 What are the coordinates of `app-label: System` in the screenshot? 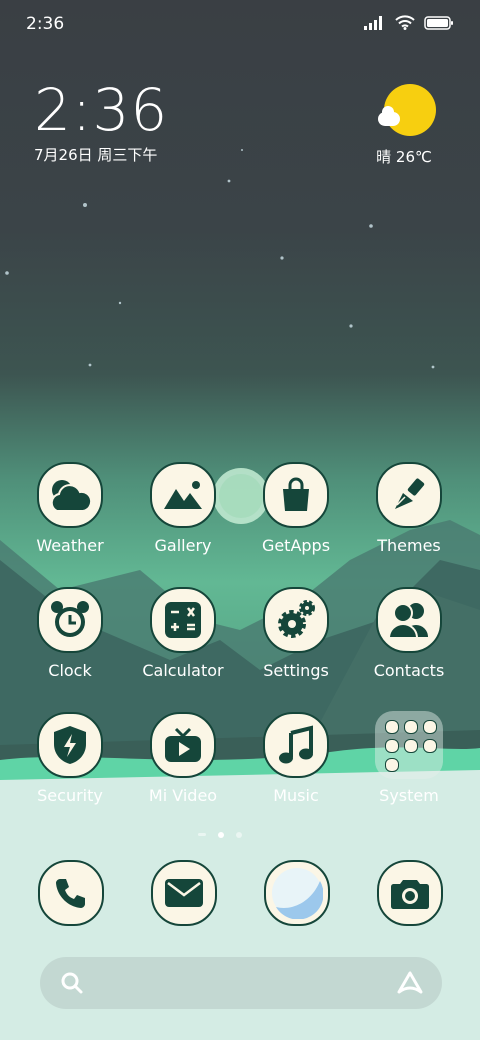 It's located at (409, 795).